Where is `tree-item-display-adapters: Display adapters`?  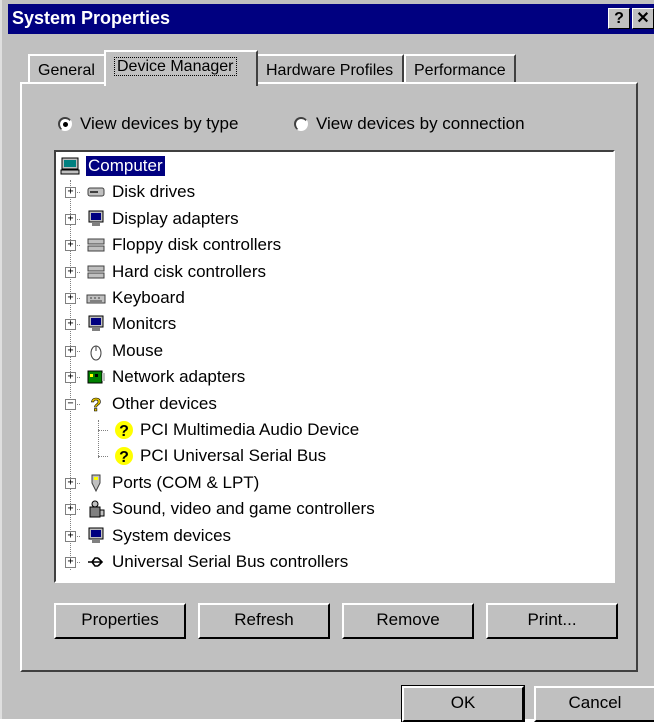 tree-item-display-adapters: Display adapters is located at coordinates (162, 219).